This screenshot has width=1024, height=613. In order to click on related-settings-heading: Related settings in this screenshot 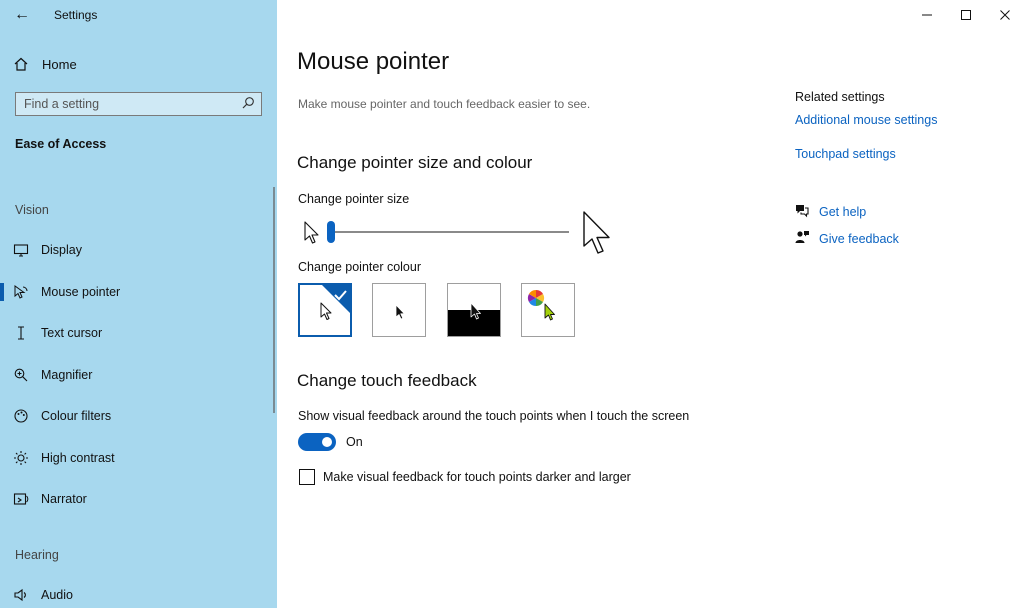, I will do `click(840, 97)`.